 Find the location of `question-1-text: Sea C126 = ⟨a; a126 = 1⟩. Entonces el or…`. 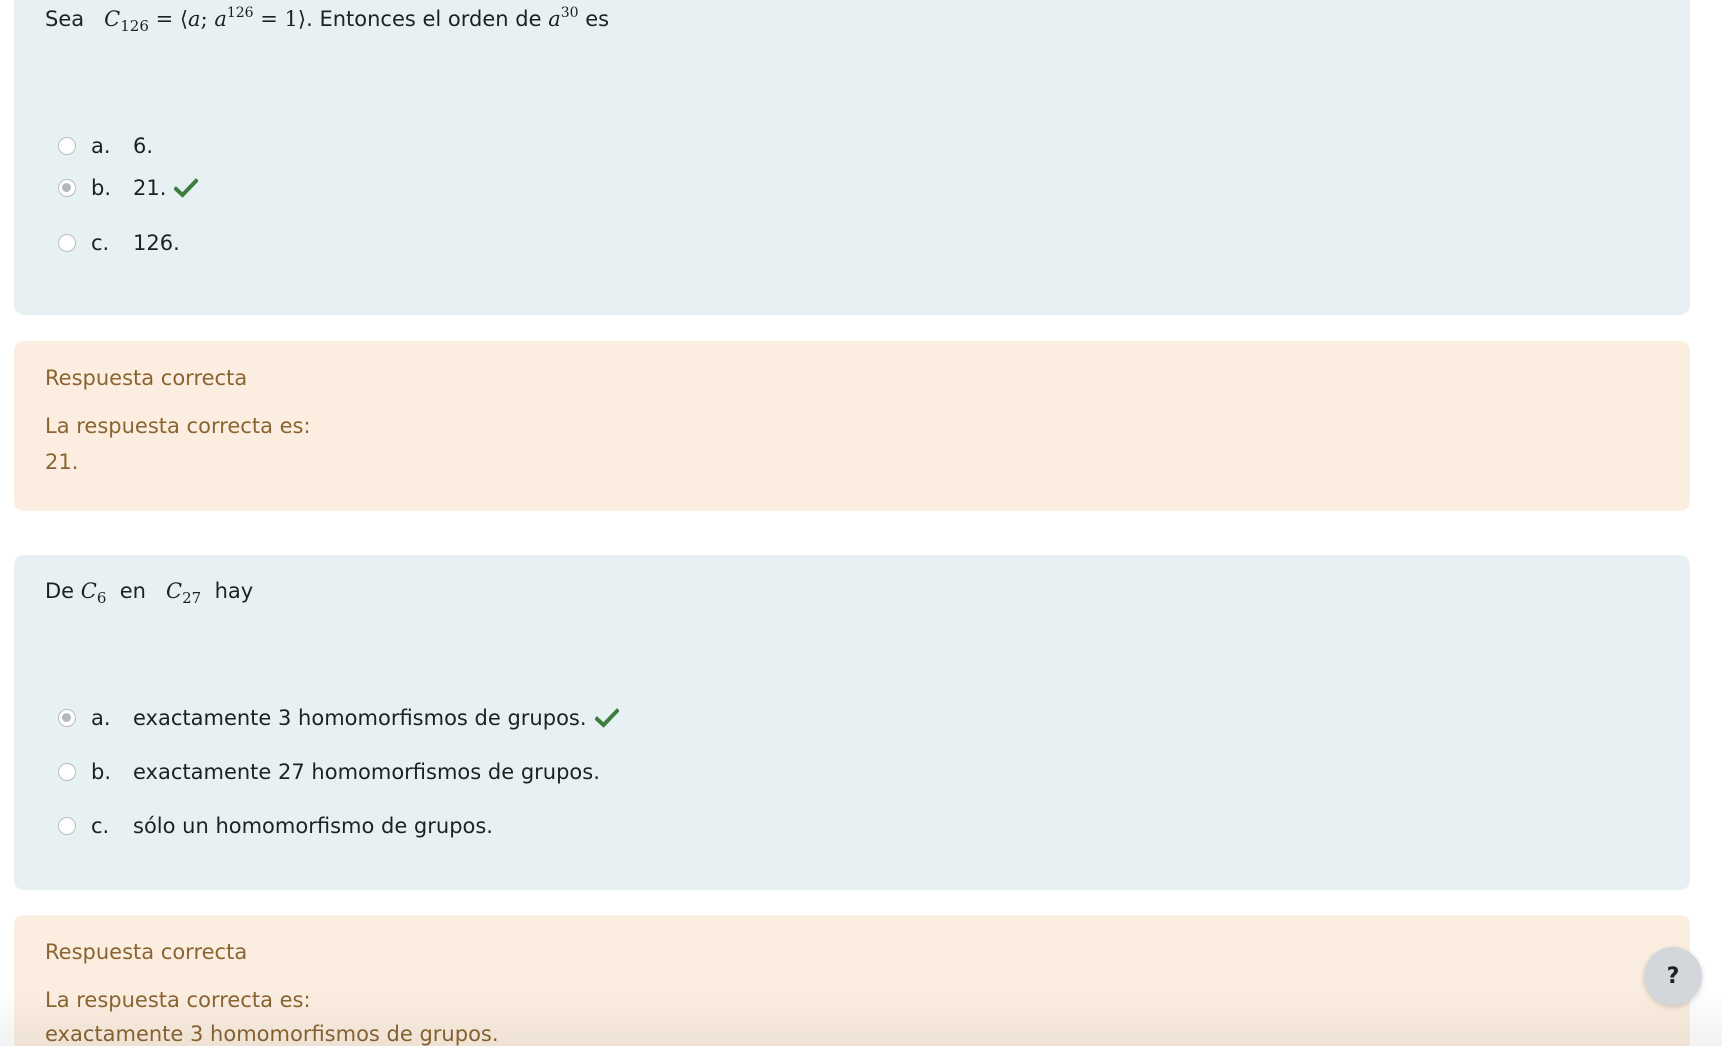

question-1-text: Sea C126 = ⟨a; a126 = 1⟩. Entonces el or… is located at coordinates (327, 20).